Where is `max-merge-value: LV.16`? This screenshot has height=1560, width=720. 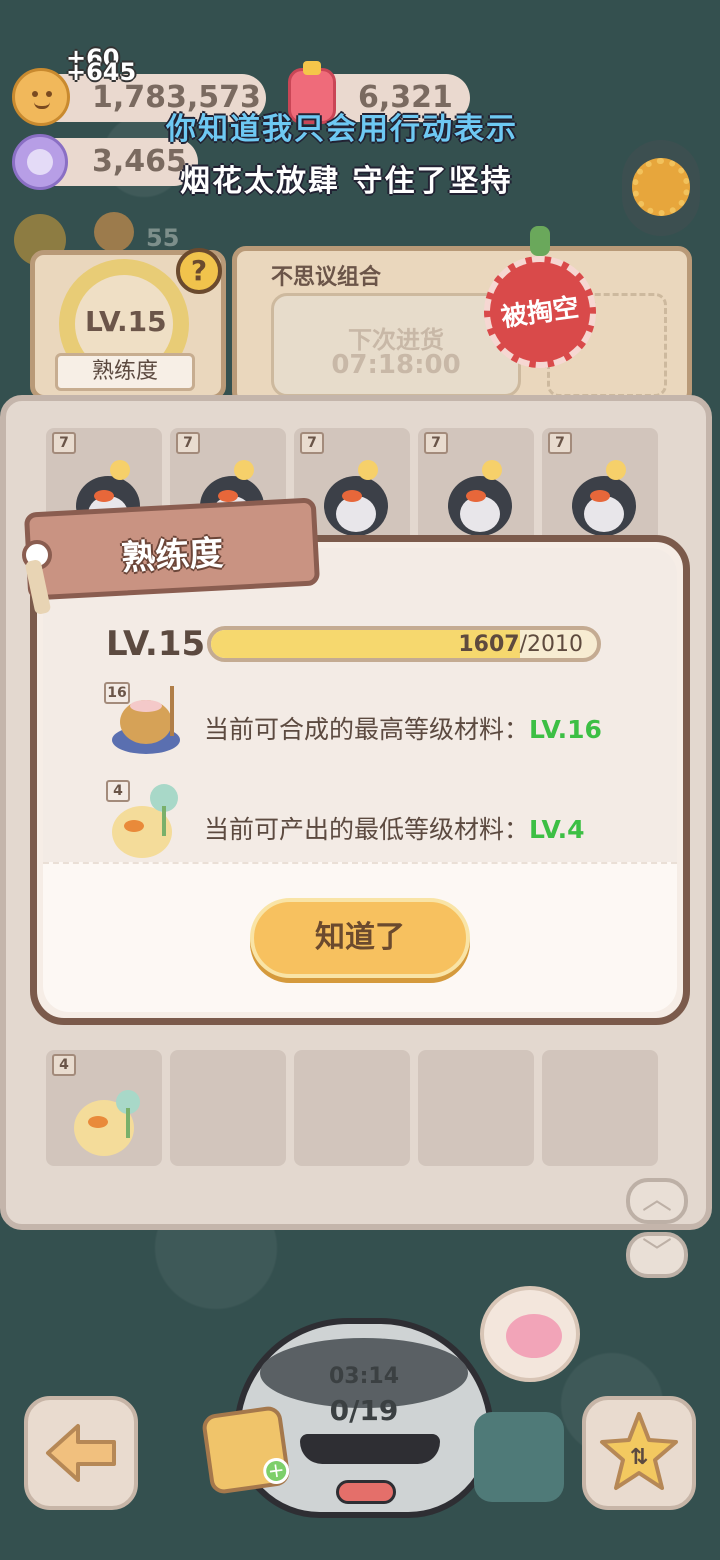 max-merge-value: LV.16 is located at coordinates (565, 729).